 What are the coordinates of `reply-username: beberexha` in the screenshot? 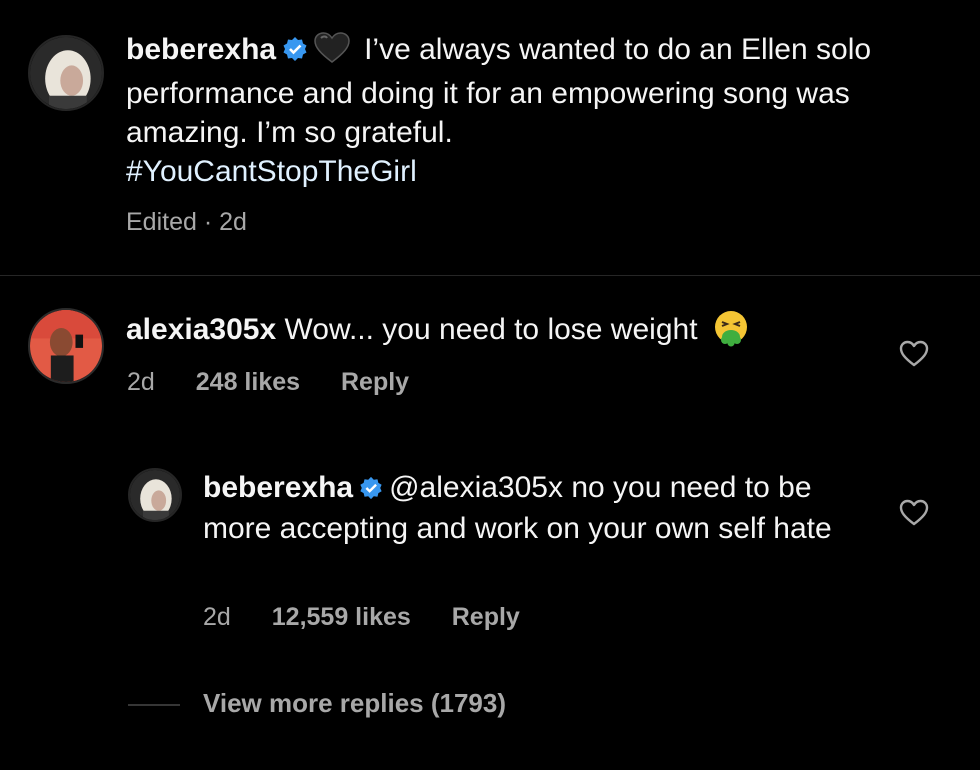 It's located at (278, 487).